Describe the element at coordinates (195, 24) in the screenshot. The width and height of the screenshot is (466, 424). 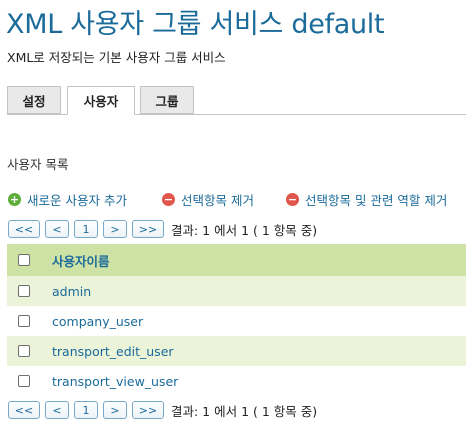
I see `page-title: XML 사용자 그룹 서비스 default` at that location.